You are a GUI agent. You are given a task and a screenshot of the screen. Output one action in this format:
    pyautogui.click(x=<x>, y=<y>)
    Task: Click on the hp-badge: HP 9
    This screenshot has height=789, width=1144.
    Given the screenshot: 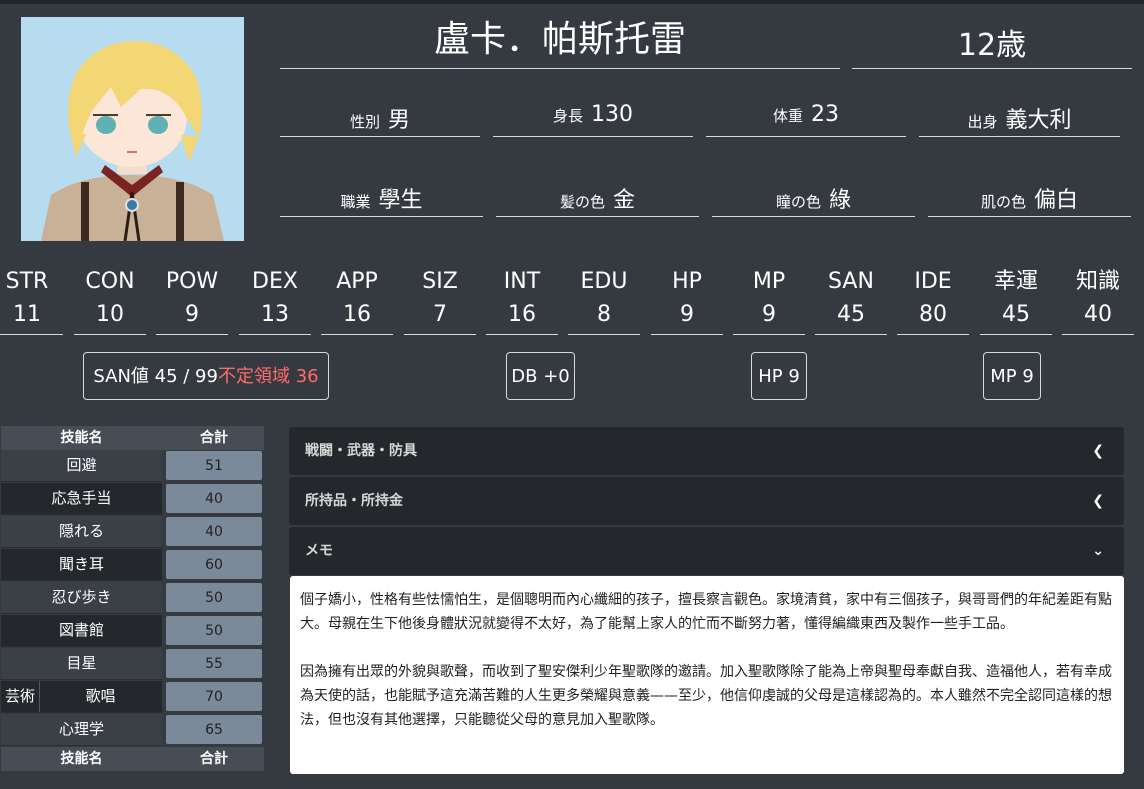 What is the action you would take?
    pyautogui.click(x=779, y=376)
    